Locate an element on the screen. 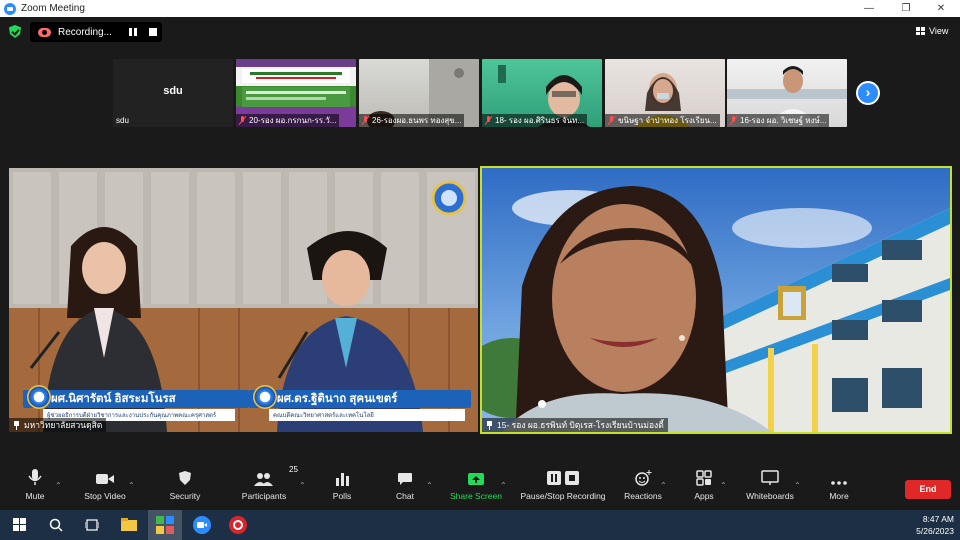  zoom-logo-icon is located at coordinates (10, 8).